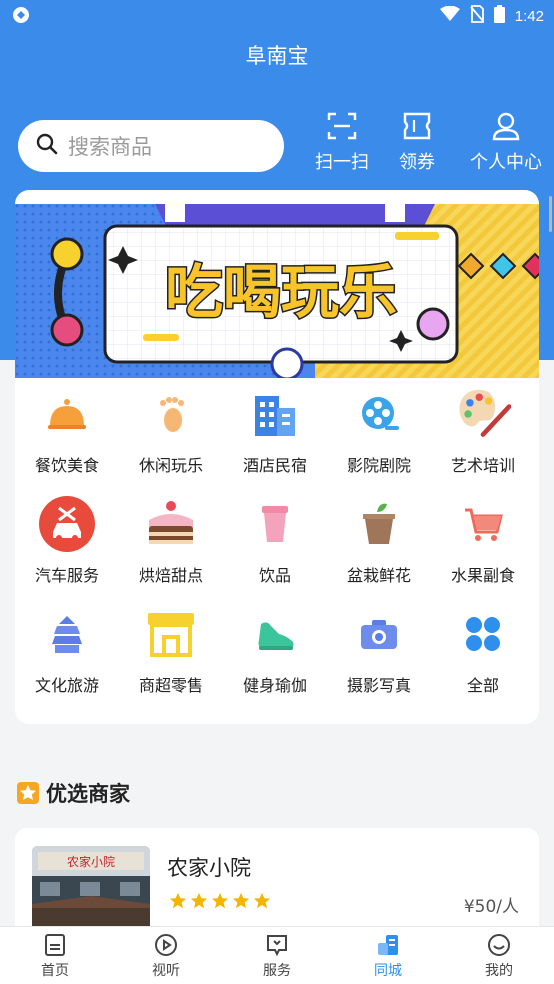 This screenshot has width=554, height=984. What do you see at coordinates (483, 414) in the screenshot?
I see `palette-icon` at bounding box center [483, 414].